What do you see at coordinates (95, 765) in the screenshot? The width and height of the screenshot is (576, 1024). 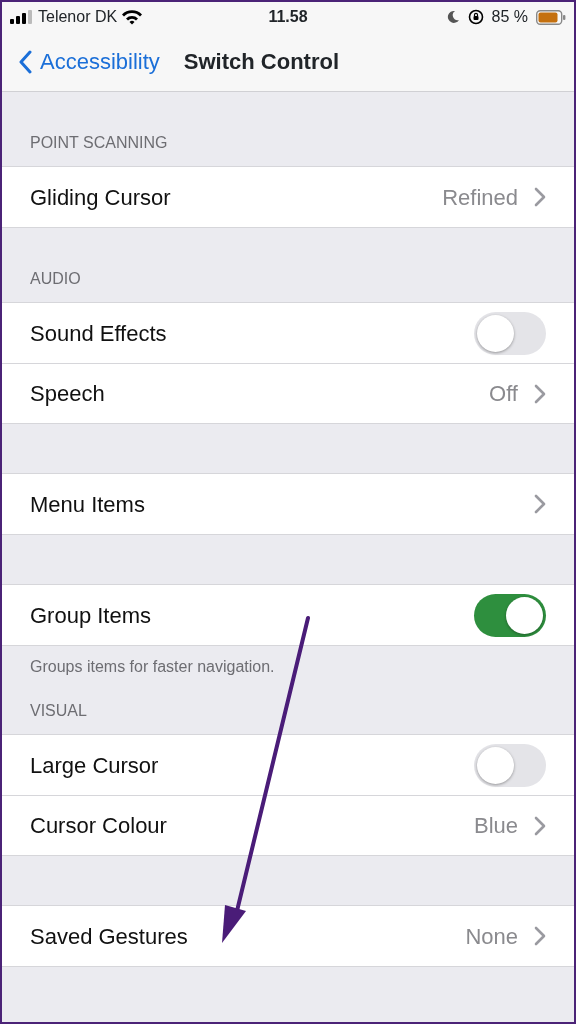 I see `row-label: Large Cursor` at bounding box center [95, 765].